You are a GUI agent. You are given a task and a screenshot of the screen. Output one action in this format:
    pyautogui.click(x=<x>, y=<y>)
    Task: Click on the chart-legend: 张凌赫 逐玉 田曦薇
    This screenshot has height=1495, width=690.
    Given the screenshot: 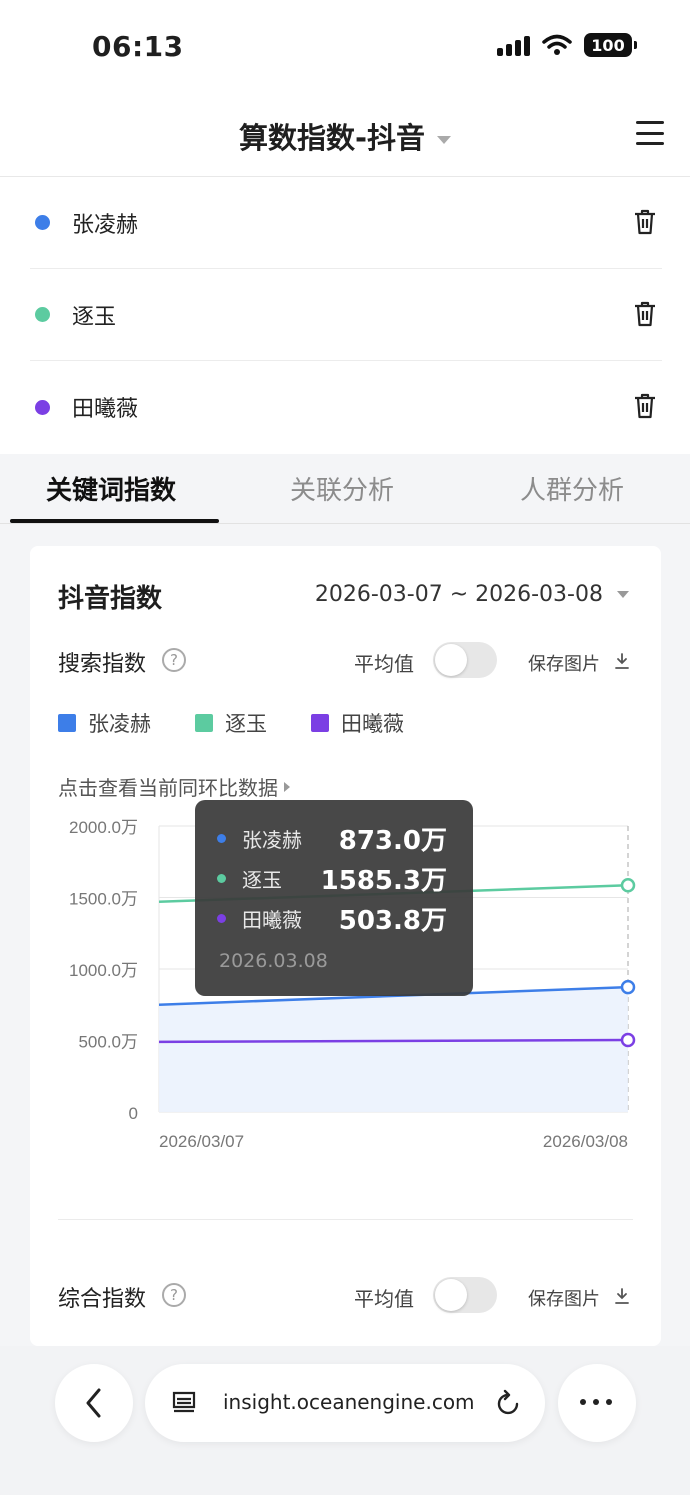 What is the action you would take?
    pyautogui.click(x=253, y=723)
    